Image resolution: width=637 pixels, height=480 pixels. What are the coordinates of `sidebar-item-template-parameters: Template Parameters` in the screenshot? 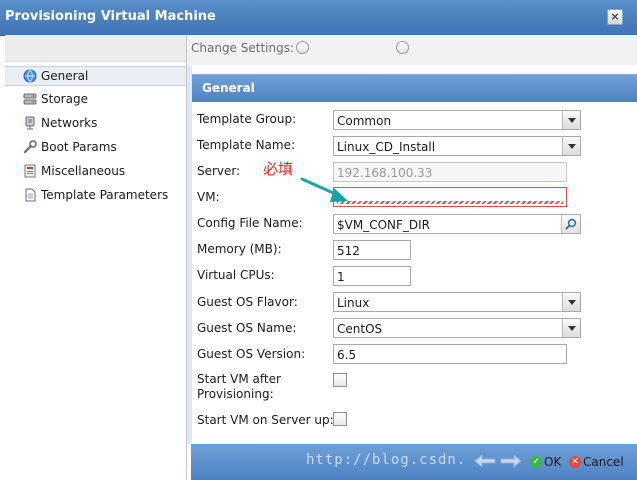 It's located at (95, 196).